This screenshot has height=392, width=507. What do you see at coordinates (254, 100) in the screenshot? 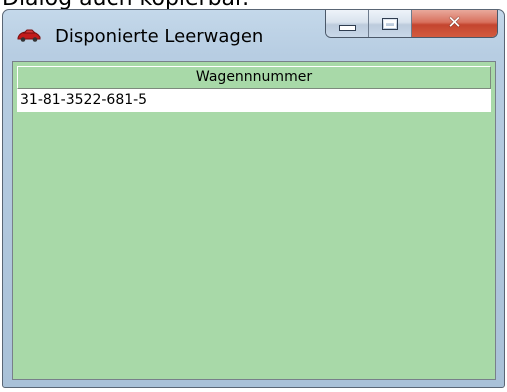
I see `table-row: 31-81-3522-681-5` at bounding box center [254, 100].